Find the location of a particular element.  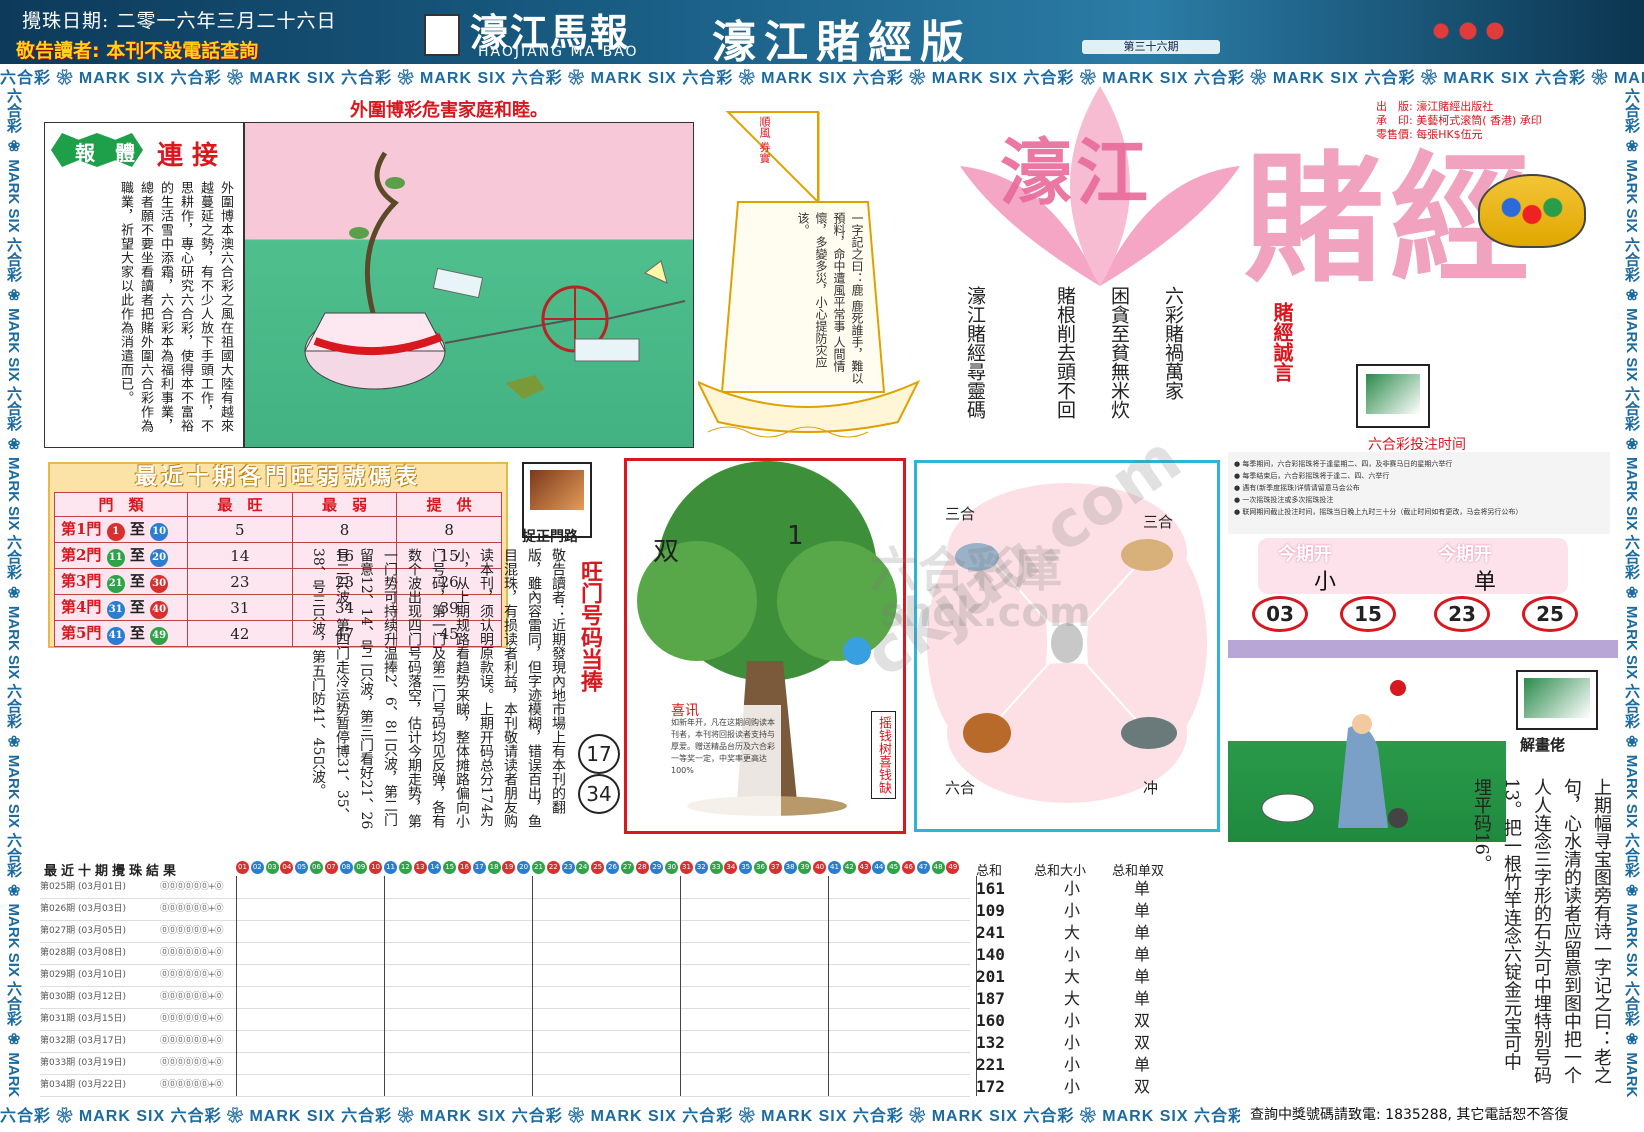

story-illustration is located at coordinates (469, 285).